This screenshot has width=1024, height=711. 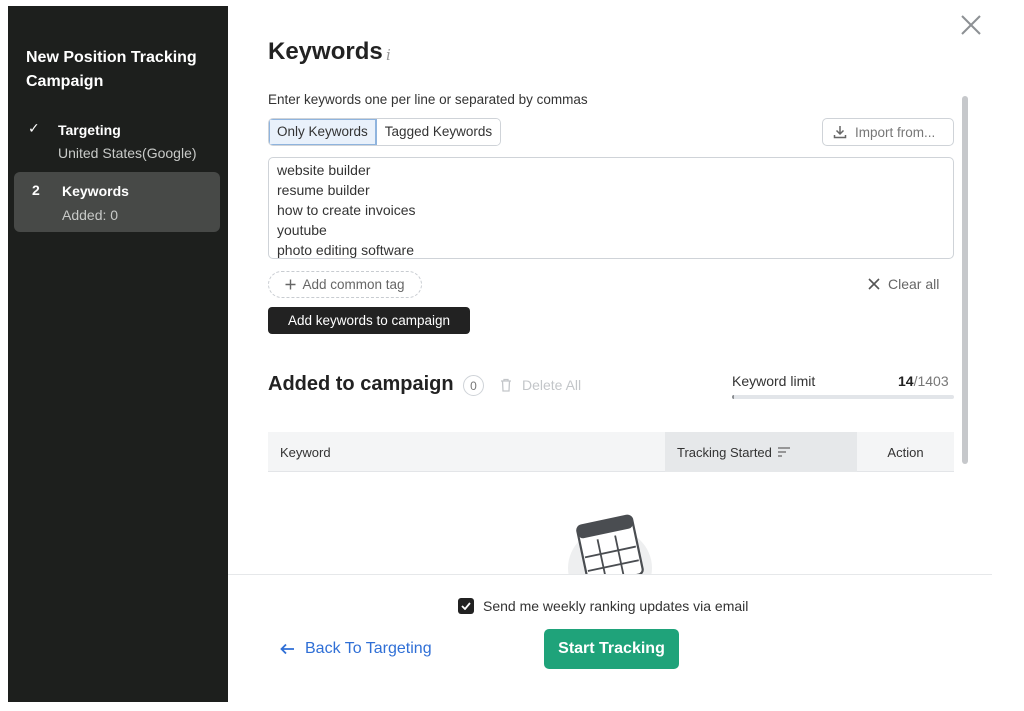 I want to click on keyword-line: how to create invoices, so click(x=346, y=210).